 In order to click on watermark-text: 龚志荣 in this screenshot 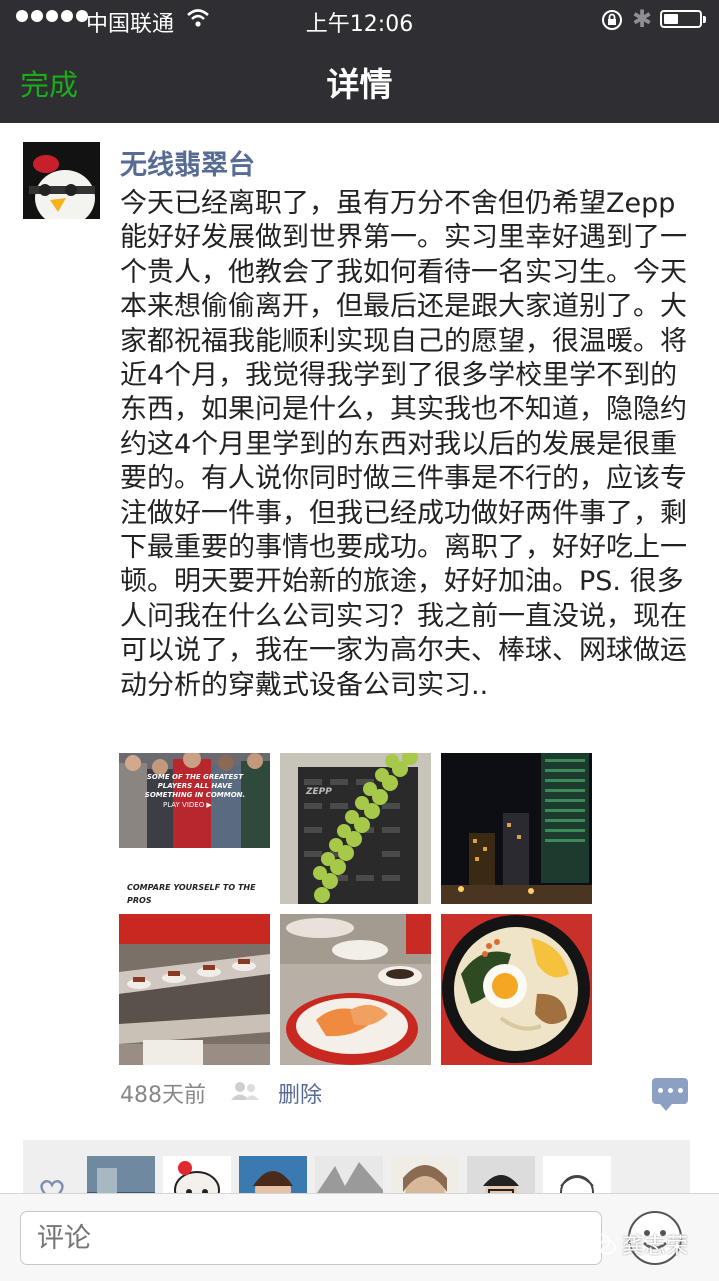, I will do `click(655, 1246)`.